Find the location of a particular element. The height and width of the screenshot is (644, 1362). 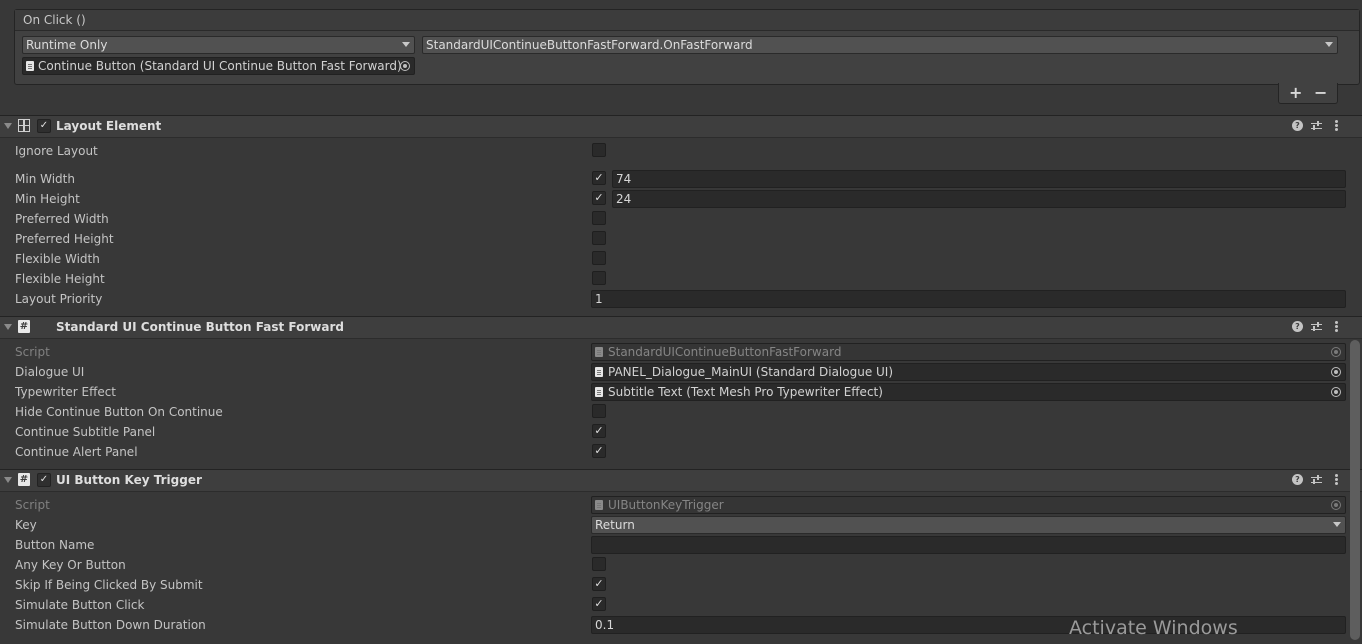

key-value: Return is located at coordinates (615, 525).